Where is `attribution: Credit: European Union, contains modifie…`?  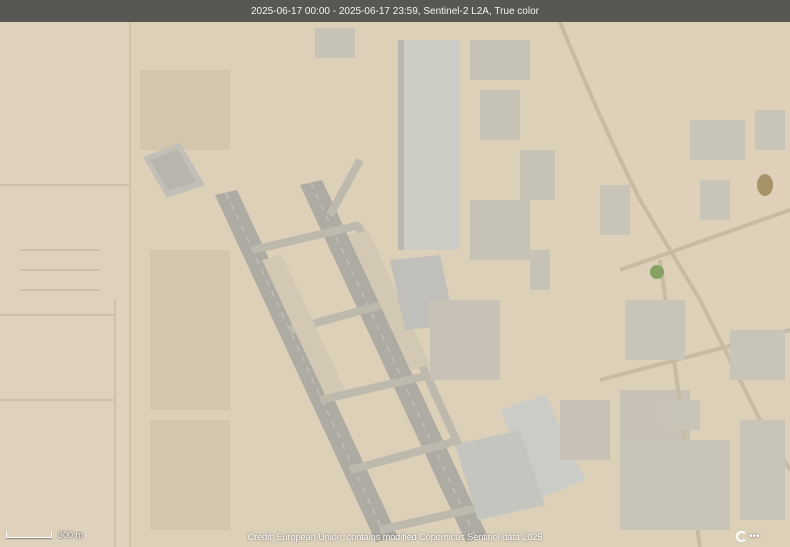 attribution: Credit: European Union, contains modifie… is located at coordinates (395, 537).